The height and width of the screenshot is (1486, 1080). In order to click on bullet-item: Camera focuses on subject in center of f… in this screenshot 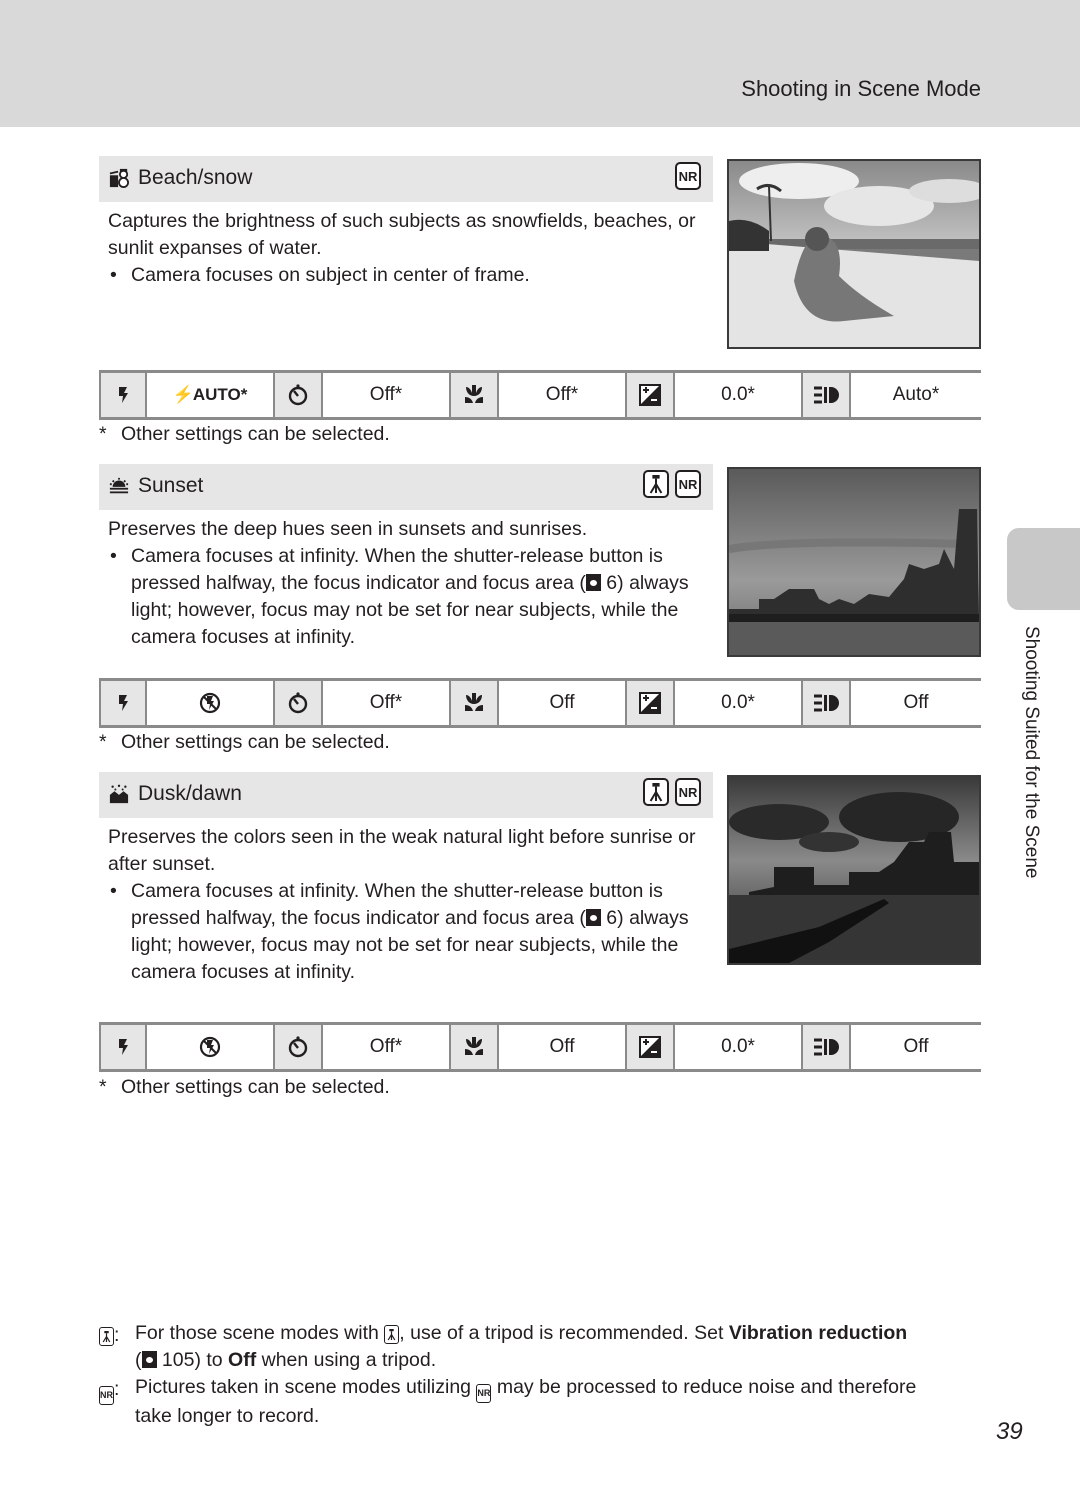, I will do `click(408, 275)`.